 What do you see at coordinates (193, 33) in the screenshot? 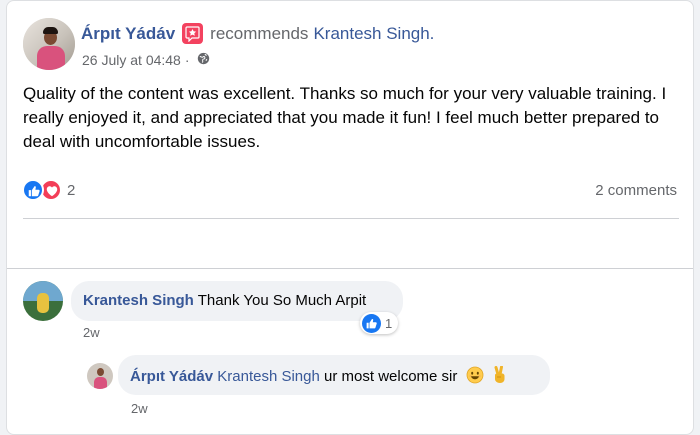
I see `recommendation-star-icon` at bounding box center [193, 33].